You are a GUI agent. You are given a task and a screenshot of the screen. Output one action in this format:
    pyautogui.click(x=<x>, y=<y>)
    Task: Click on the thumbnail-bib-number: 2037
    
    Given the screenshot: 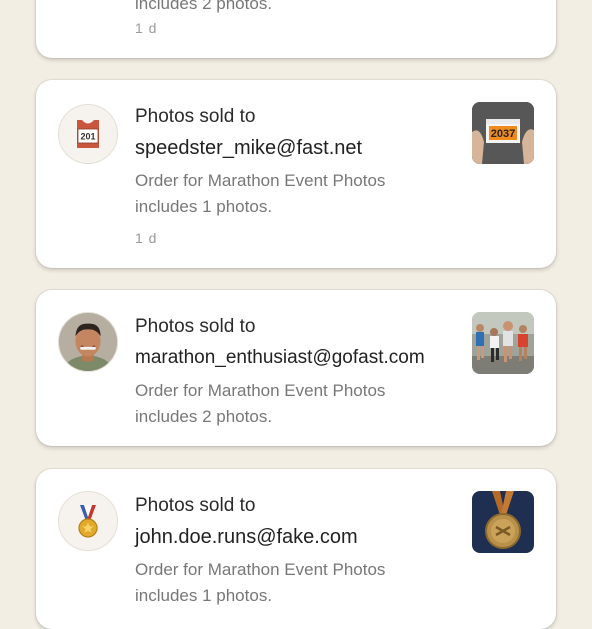 What is the action you would take?
    pyautogui.click(x=503, y=134)
    